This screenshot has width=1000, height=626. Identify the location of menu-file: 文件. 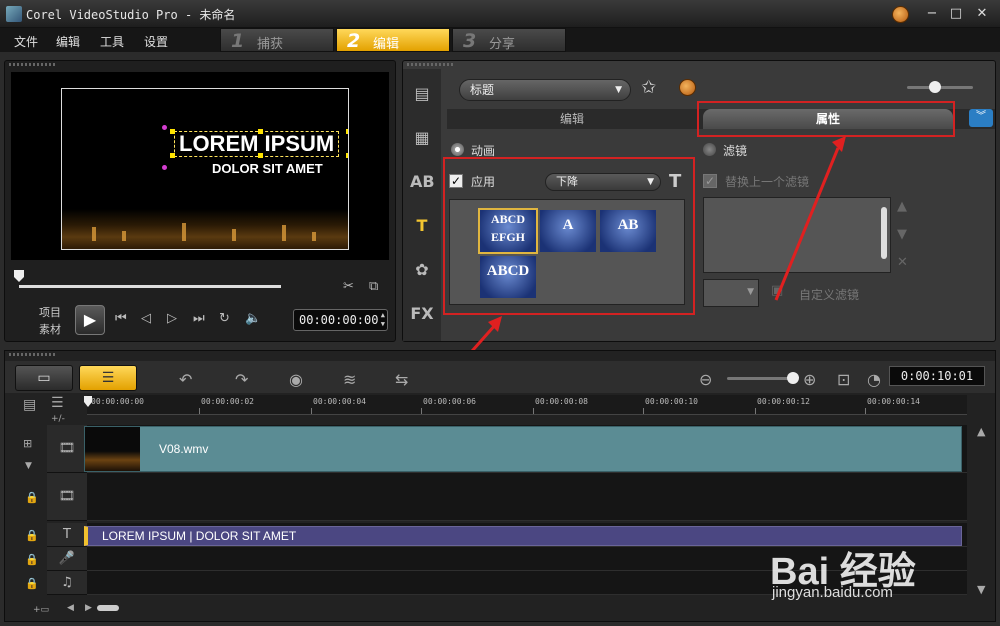
(26, 41).